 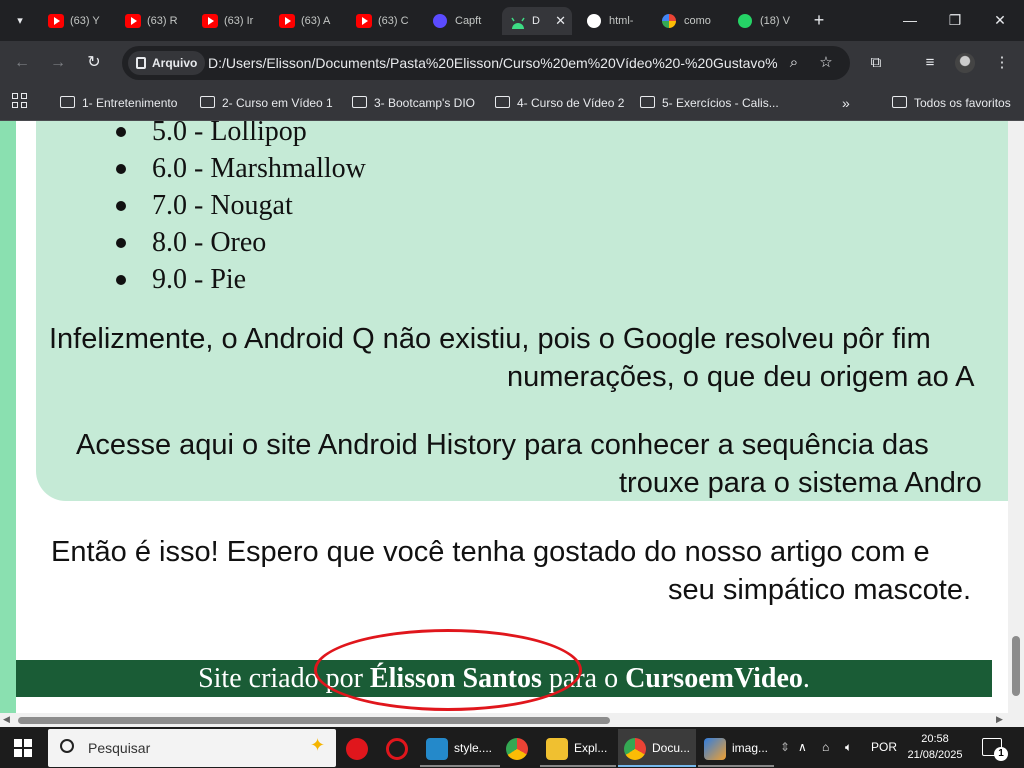 I want to click on tab-google: como, so click(x=689, y=21).